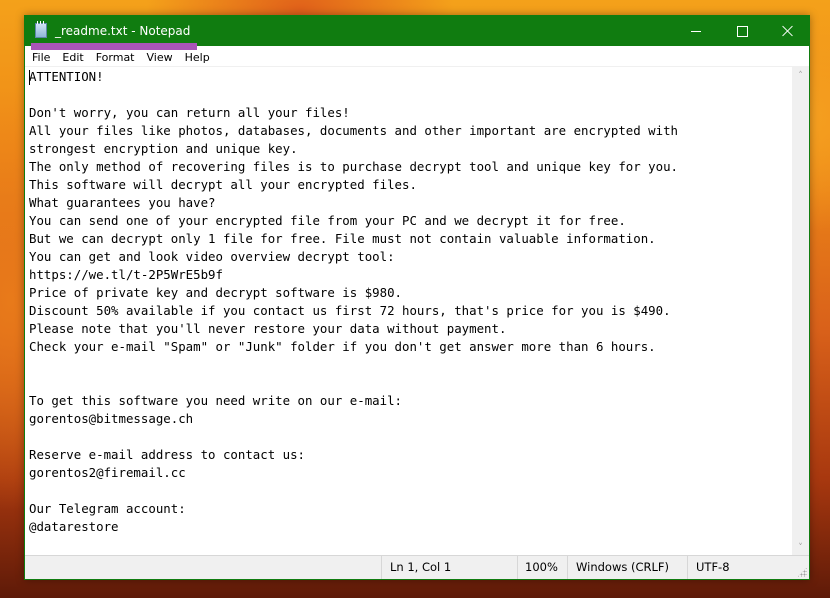 The height and width of the screenshot is (598, 830). I want to click on title-bar: _readme.txt - Notepad, so click(417, 31).